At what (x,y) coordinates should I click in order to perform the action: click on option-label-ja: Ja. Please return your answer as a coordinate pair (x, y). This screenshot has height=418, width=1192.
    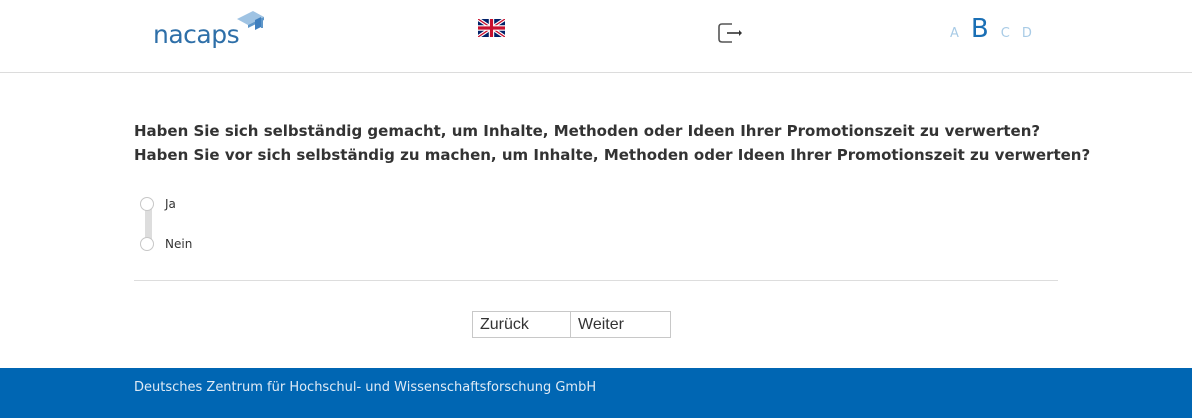
    Looking at the image, I should click on (170, 204).